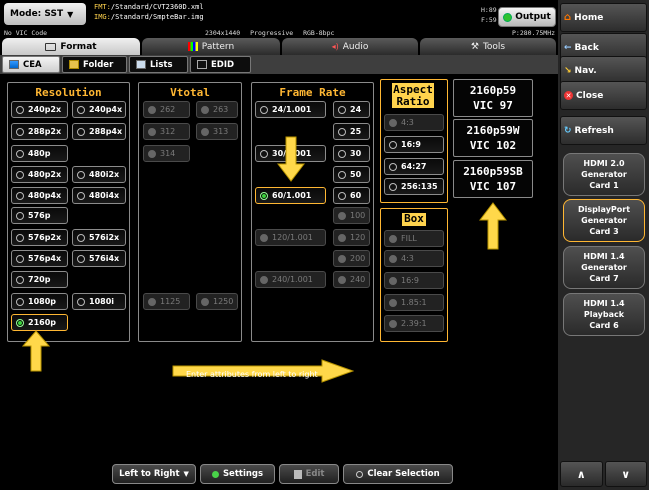 The width and height of the screenshot is (649, 490). I want to click on option-13: 240, so click(351, 279).